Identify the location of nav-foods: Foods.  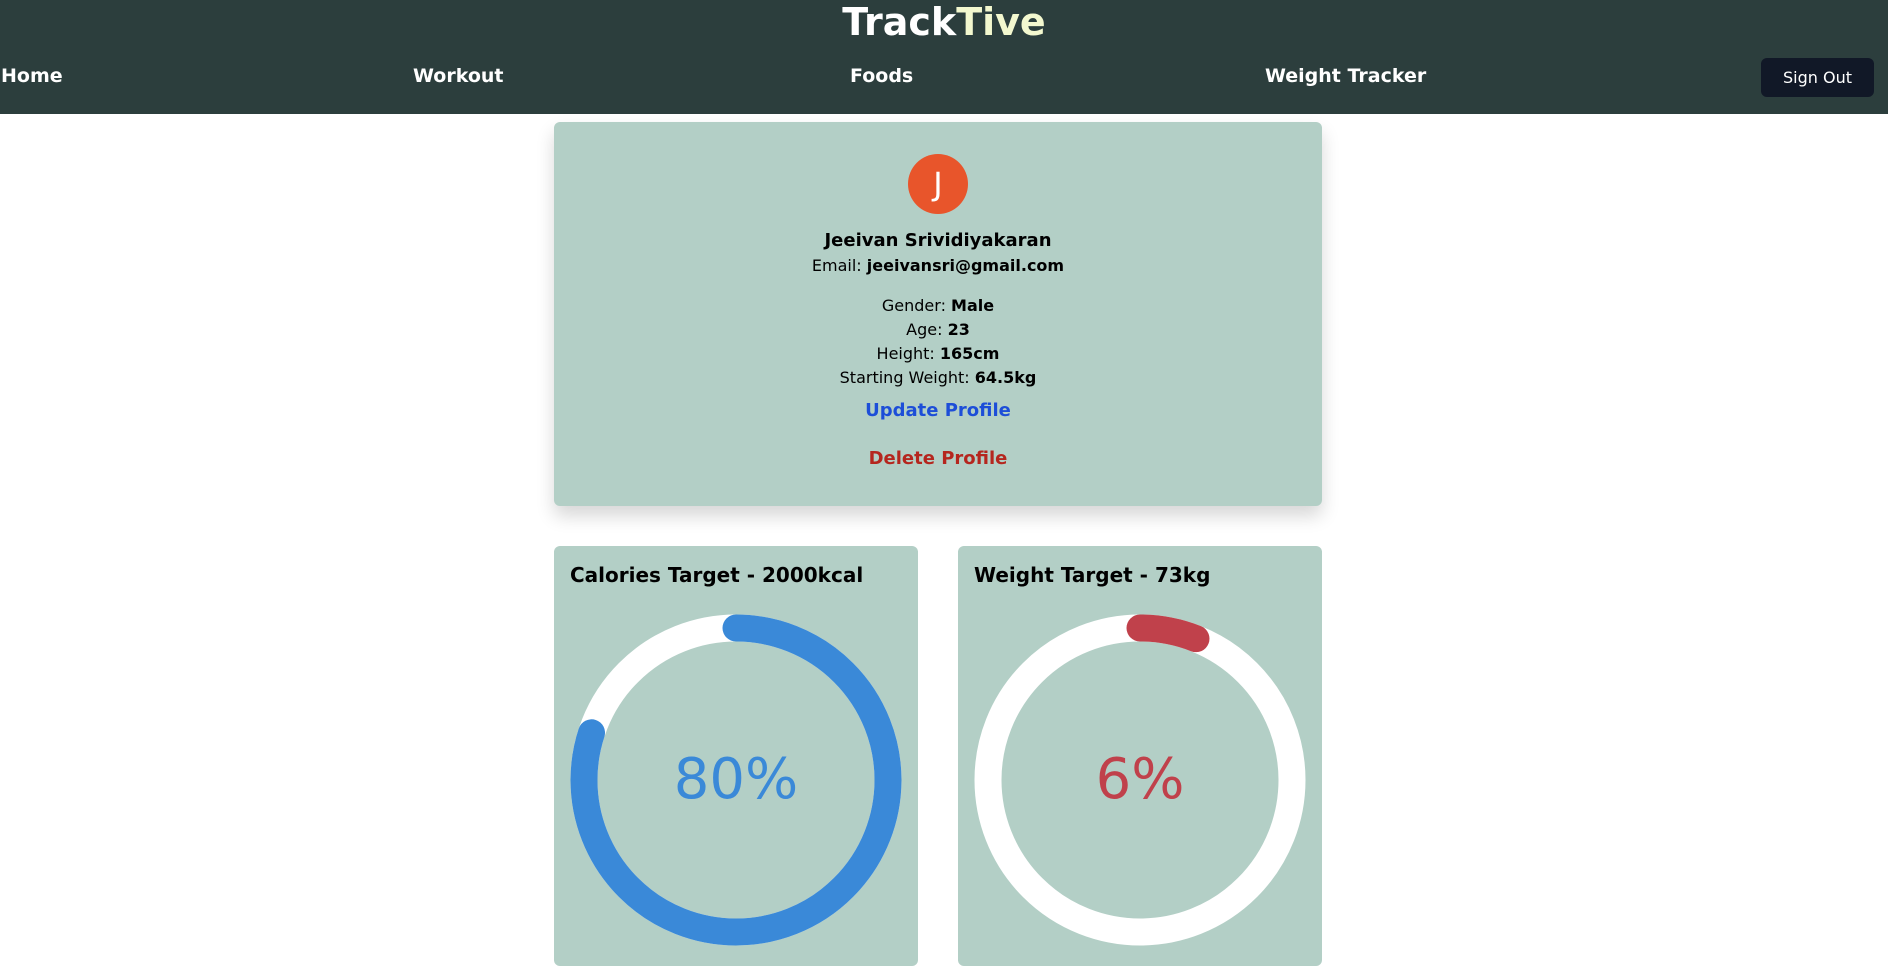
(881, 76).